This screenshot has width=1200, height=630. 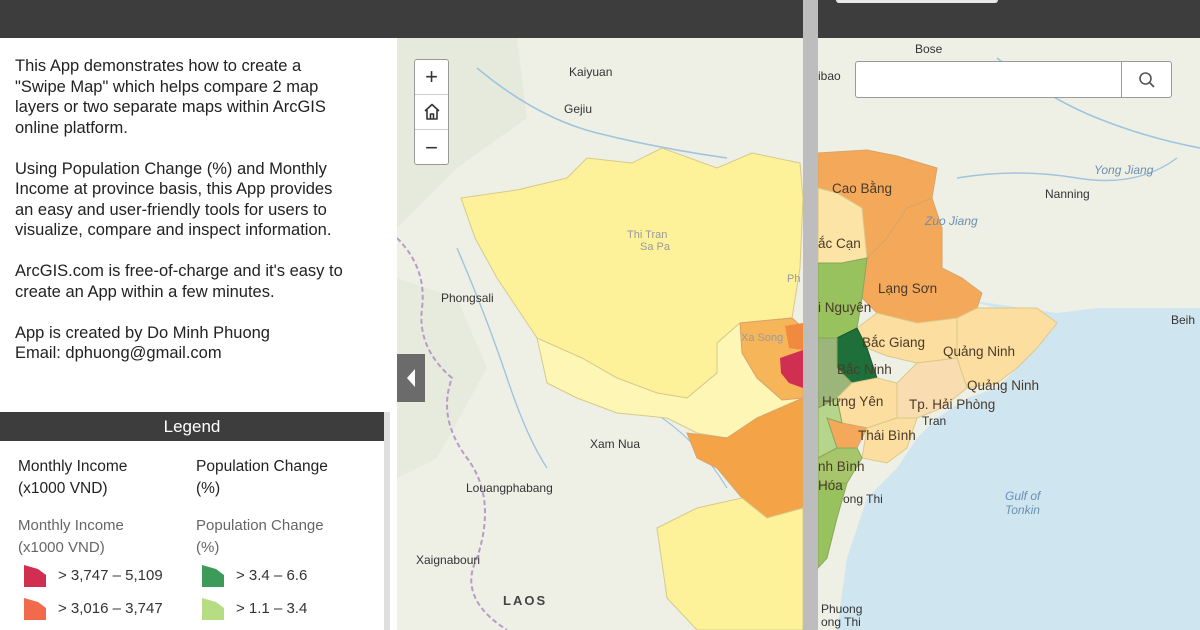 I want to click on map-label: Xa Song, so click(x=762, y=338).